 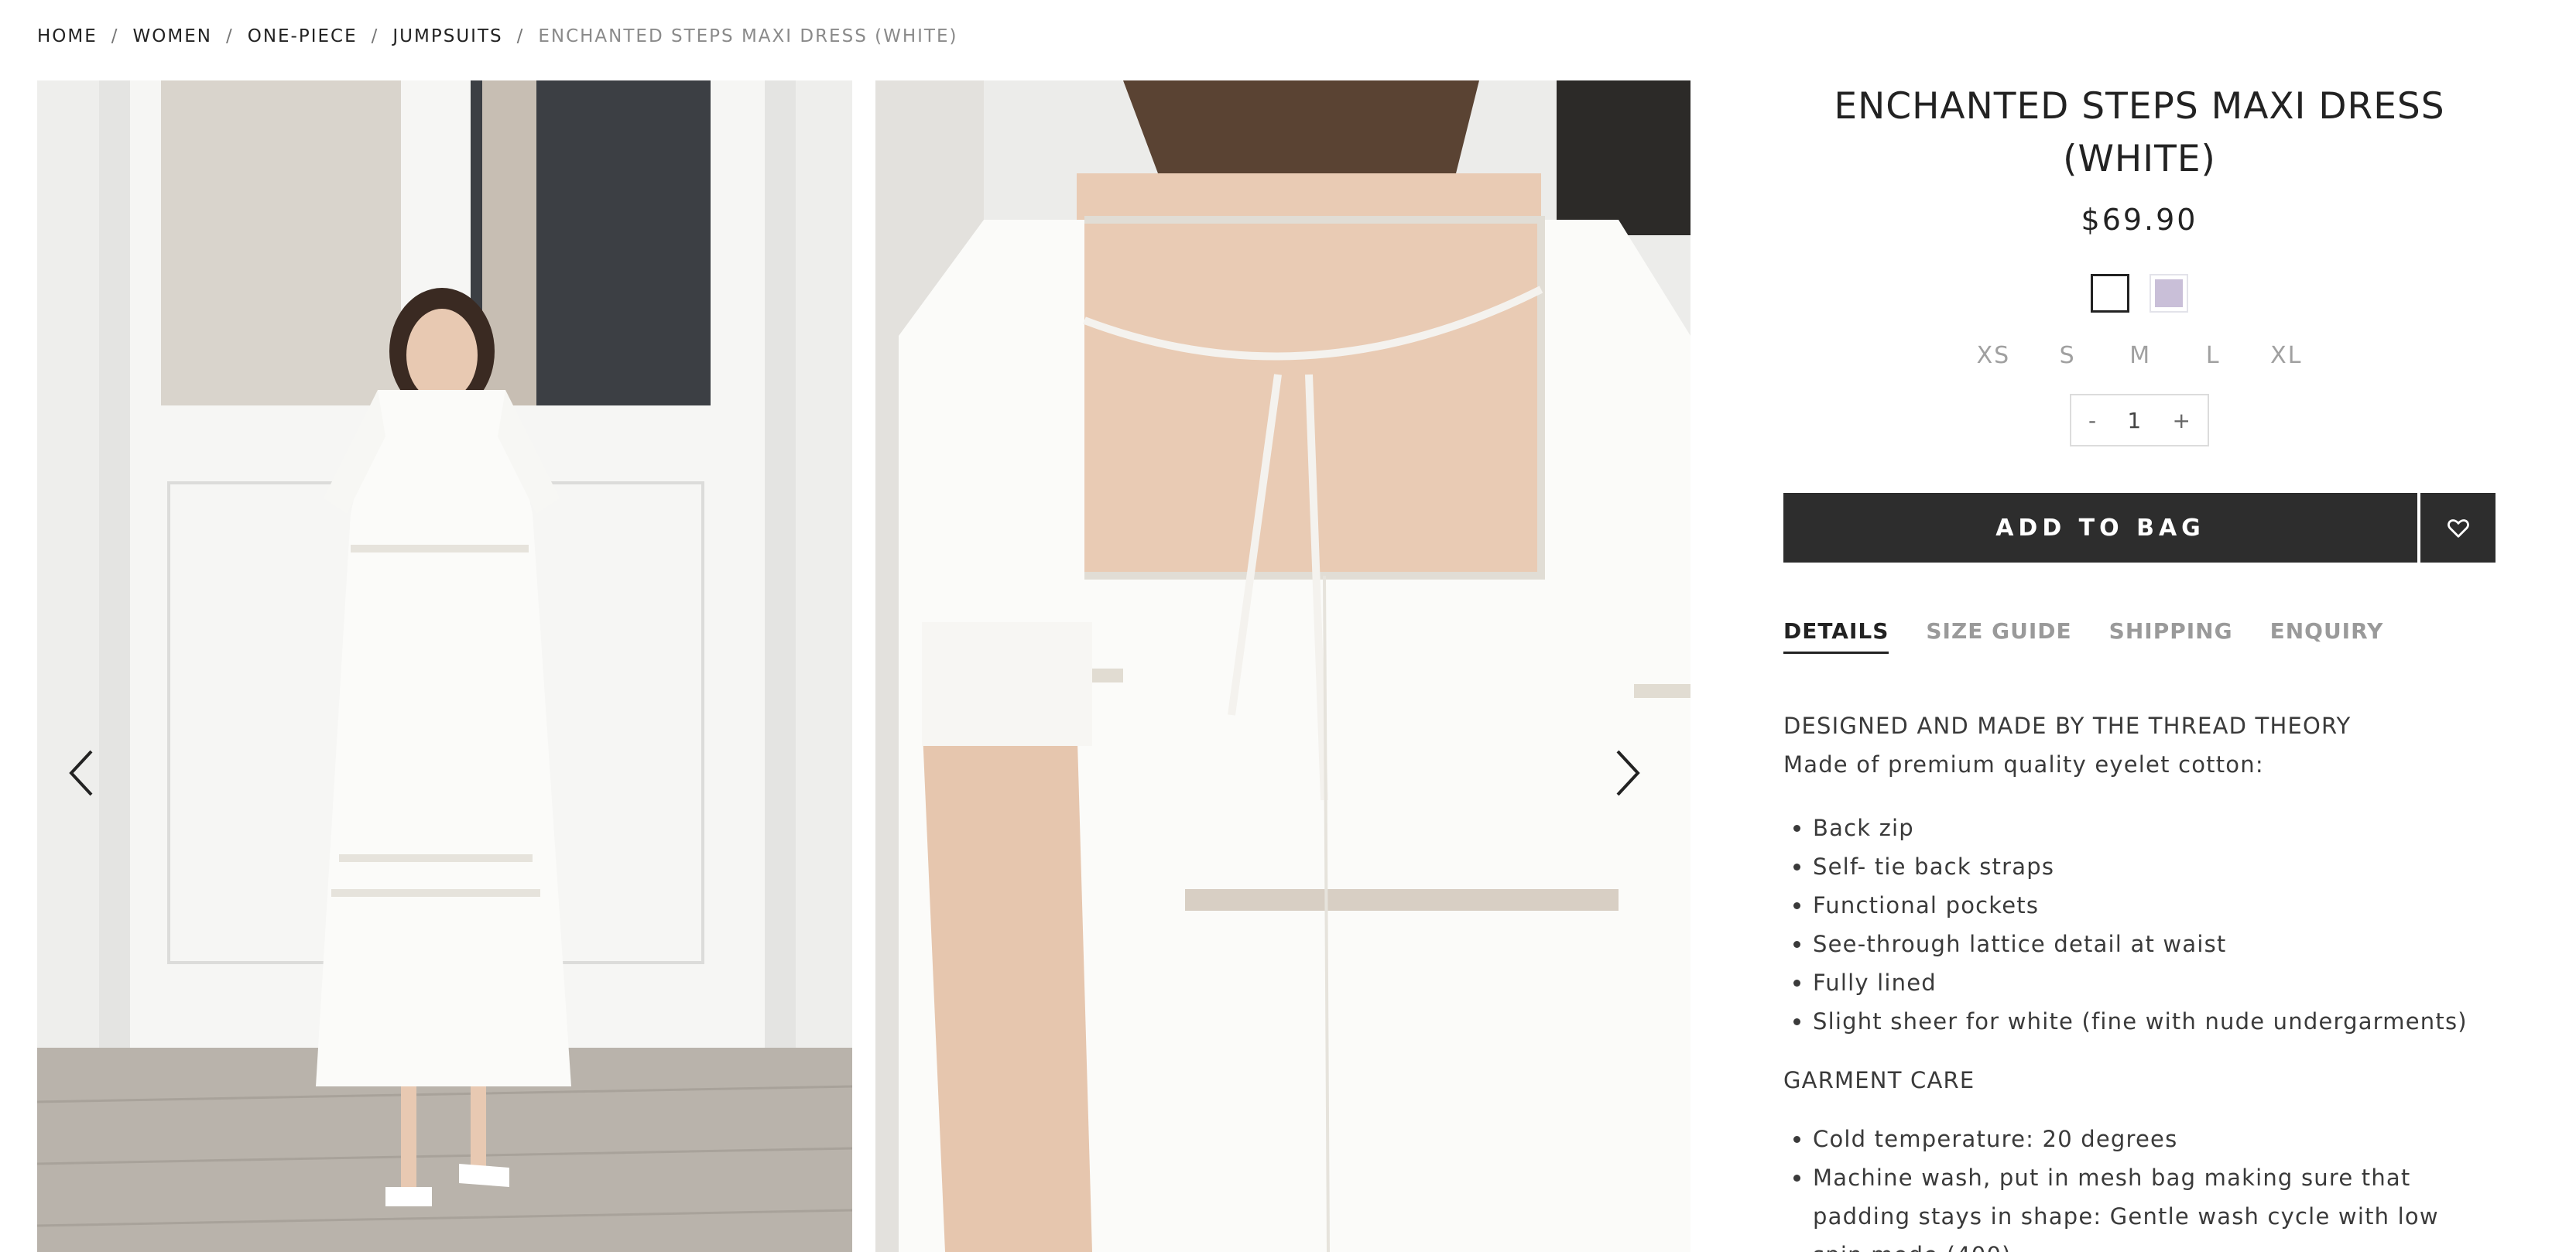 I want to click on quantity-increment-button: +, so click(x=2182, y=421).